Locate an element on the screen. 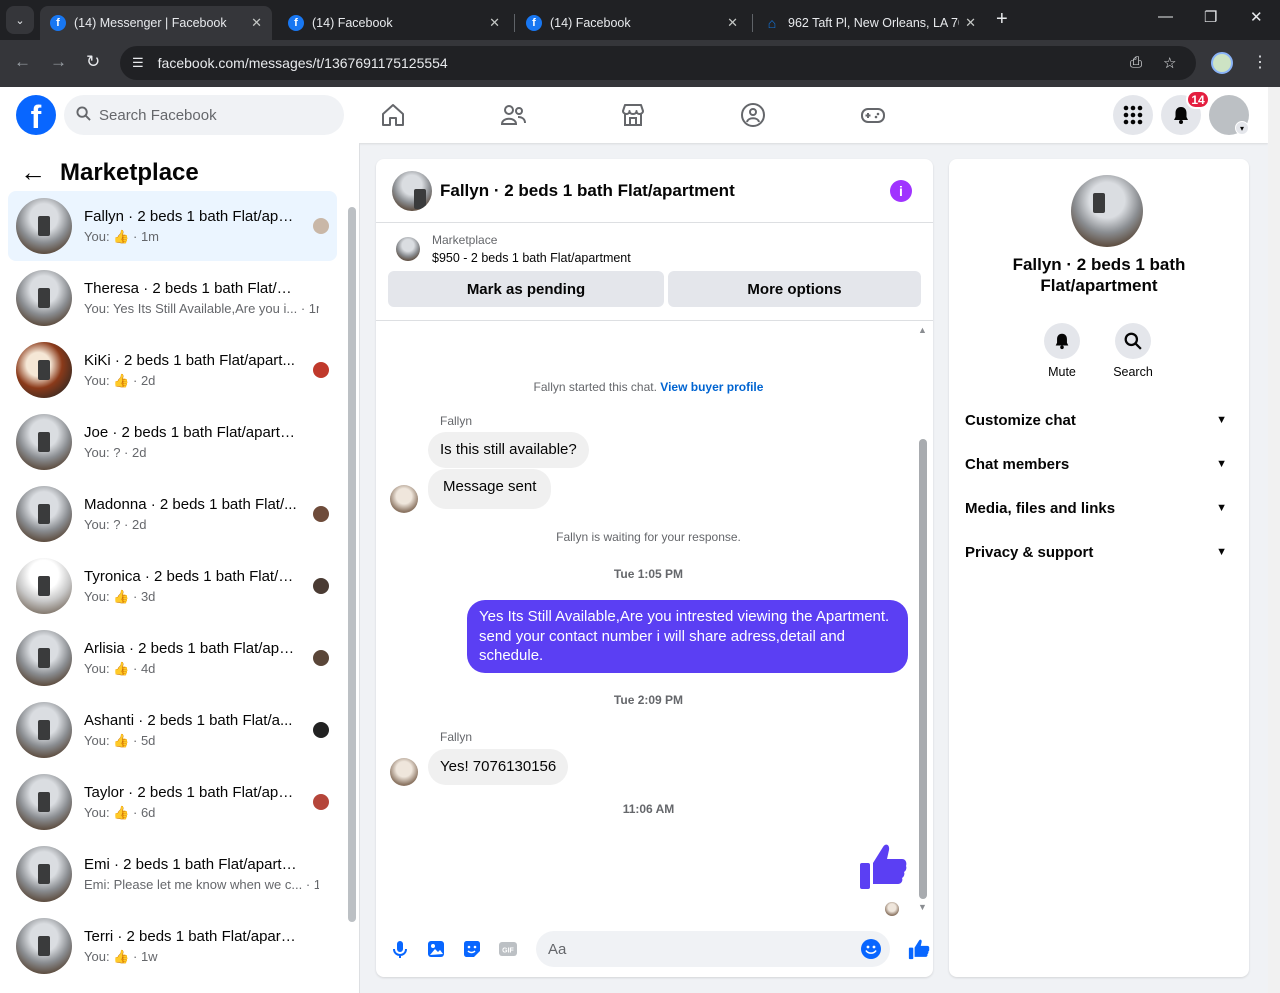 This screenshot has height=993, width=1280. gif-icon: GIF is located at coordinates (508, 949).